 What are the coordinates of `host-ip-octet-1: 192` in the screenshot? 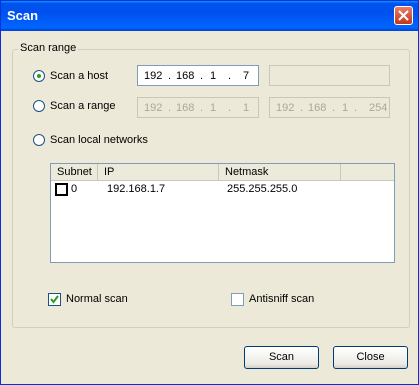 It's located at (153, 76).